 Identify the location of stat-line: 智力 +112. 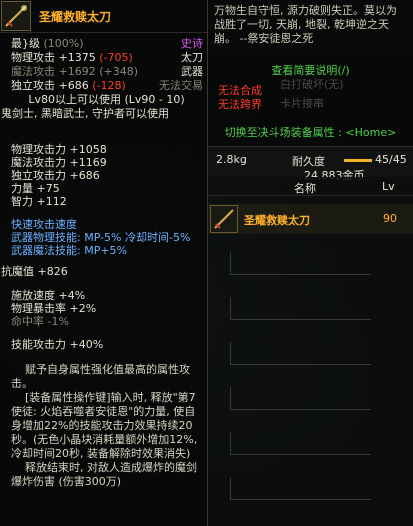
(39, 201).